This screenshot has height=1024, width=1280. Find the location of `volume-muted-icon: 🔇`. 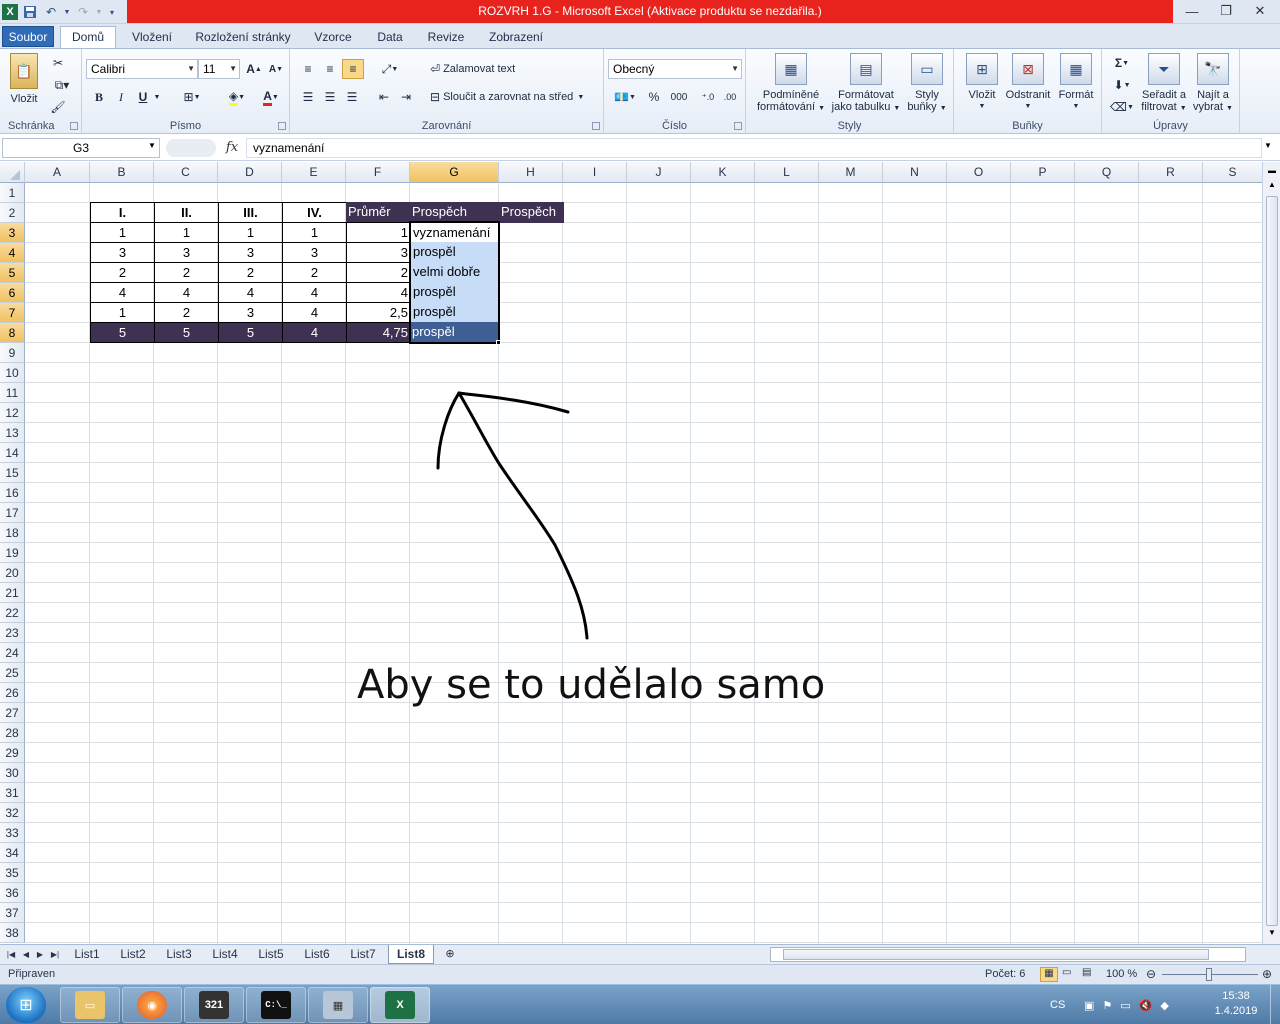

volume-muted-icon: 🔇 is located at coordinates (1146, 1005).